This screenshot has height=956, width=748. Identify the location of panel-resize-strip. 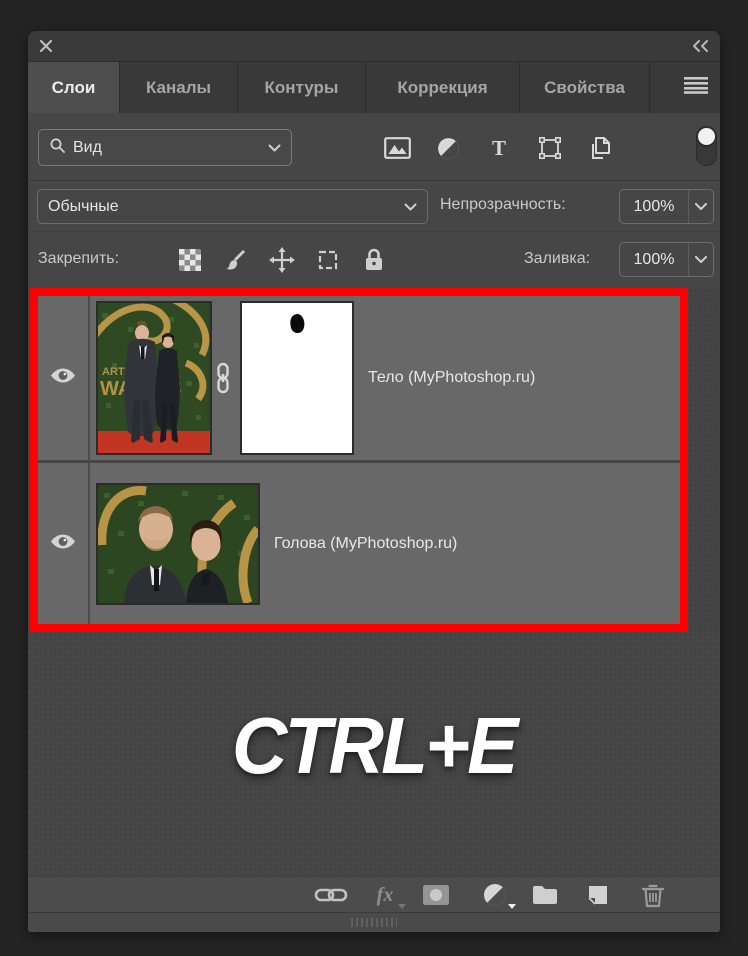
(374, 922).